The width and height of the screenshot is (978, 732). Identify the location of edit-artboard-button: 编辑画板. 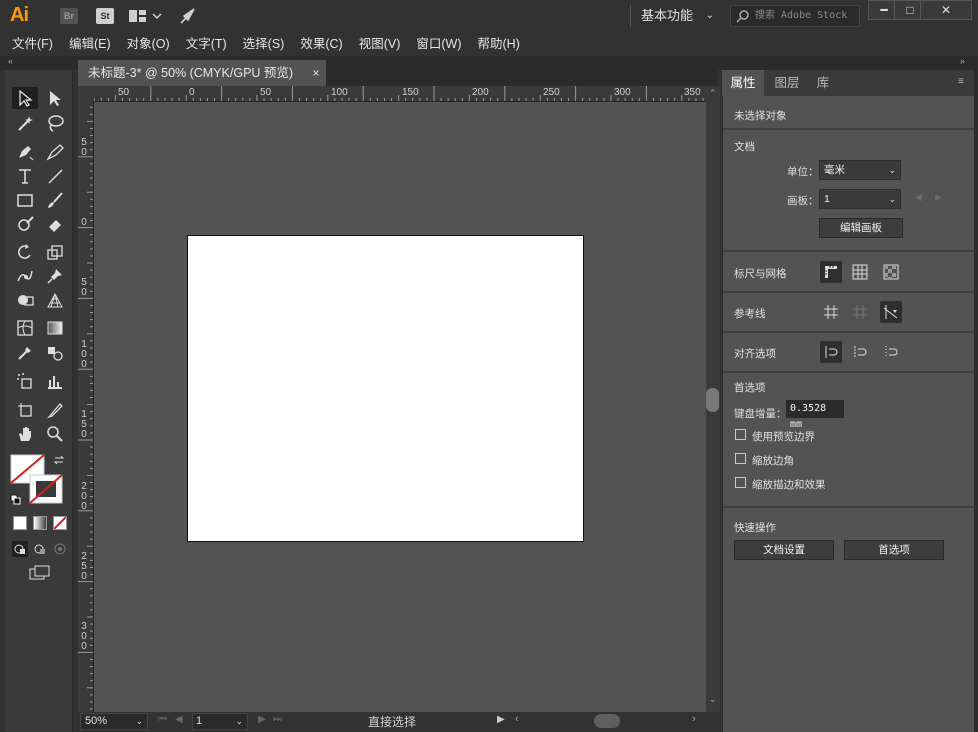
(861, 228).